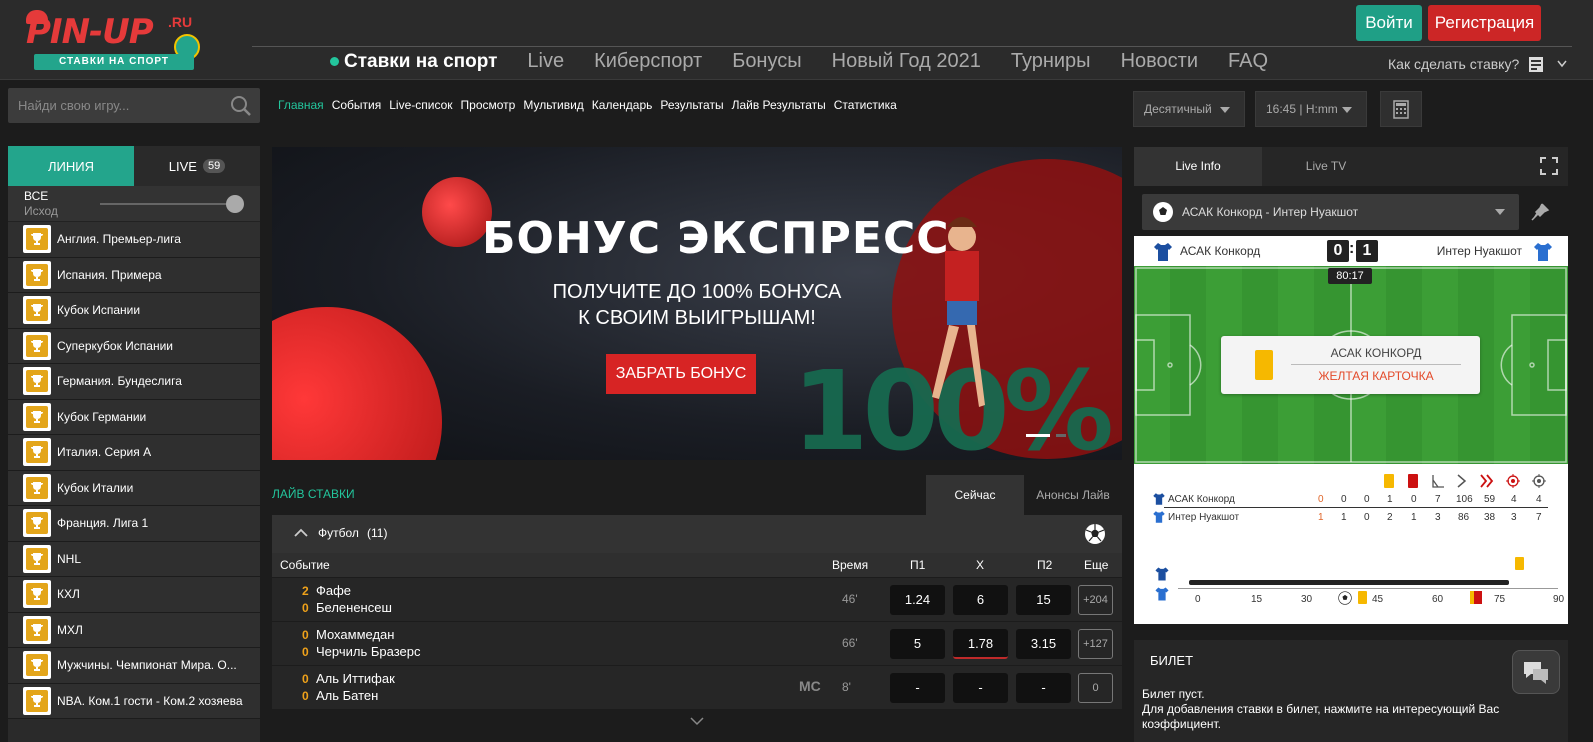  Describe the element at coordinates (810, 686) in the screenshot. I see `match-center-icon: MC` at that location.